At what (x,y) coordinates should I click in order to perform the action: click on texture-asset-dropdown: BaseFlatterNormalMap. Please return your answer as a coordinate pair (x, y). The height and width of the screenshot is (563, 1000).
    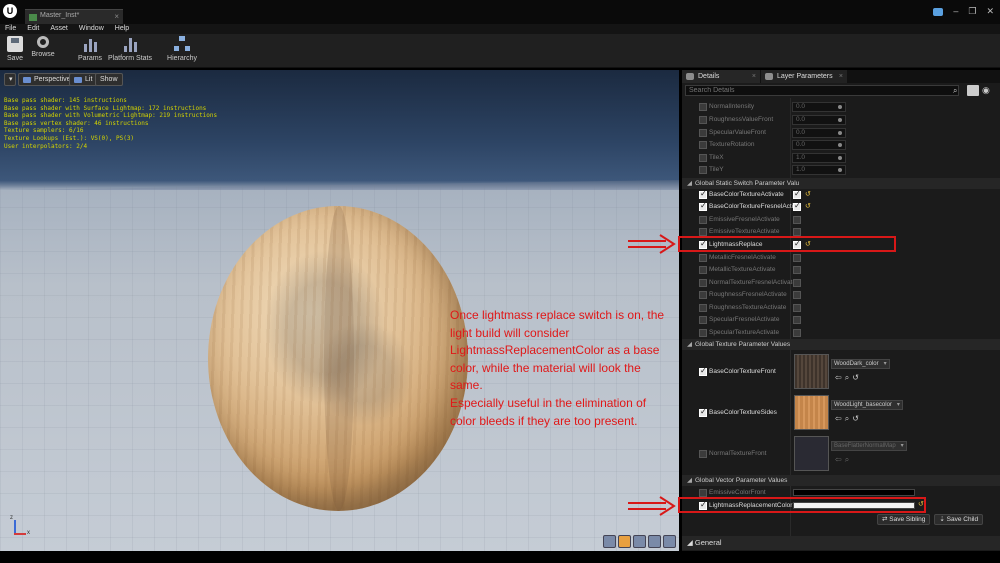
    Looking at the image, I should click on (869, 446).